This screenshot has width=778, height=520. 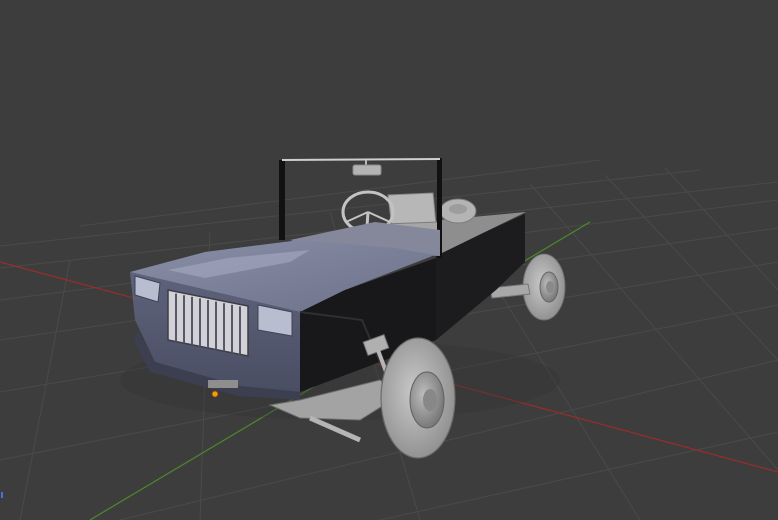 I want to click on front-wheel, so click(x=418, y=398).